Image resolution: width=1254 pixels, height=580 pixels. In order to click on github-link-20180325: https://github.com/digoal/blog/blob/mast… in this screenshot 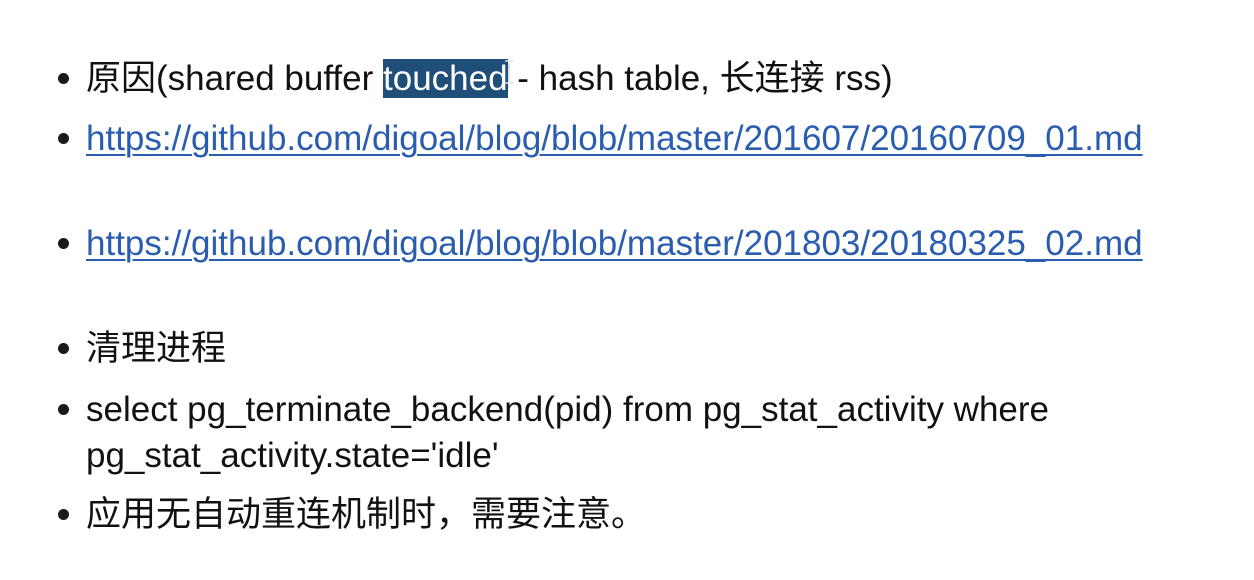, I will do `click(614, 243)`.